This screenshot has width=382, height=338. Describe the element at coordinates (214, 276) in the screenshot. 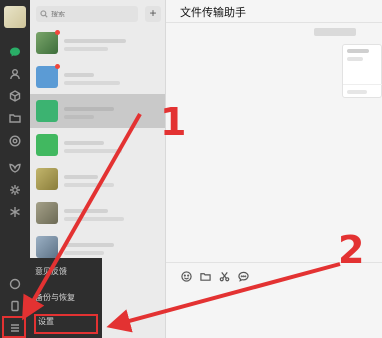

I see `input-toolbar` at that location.